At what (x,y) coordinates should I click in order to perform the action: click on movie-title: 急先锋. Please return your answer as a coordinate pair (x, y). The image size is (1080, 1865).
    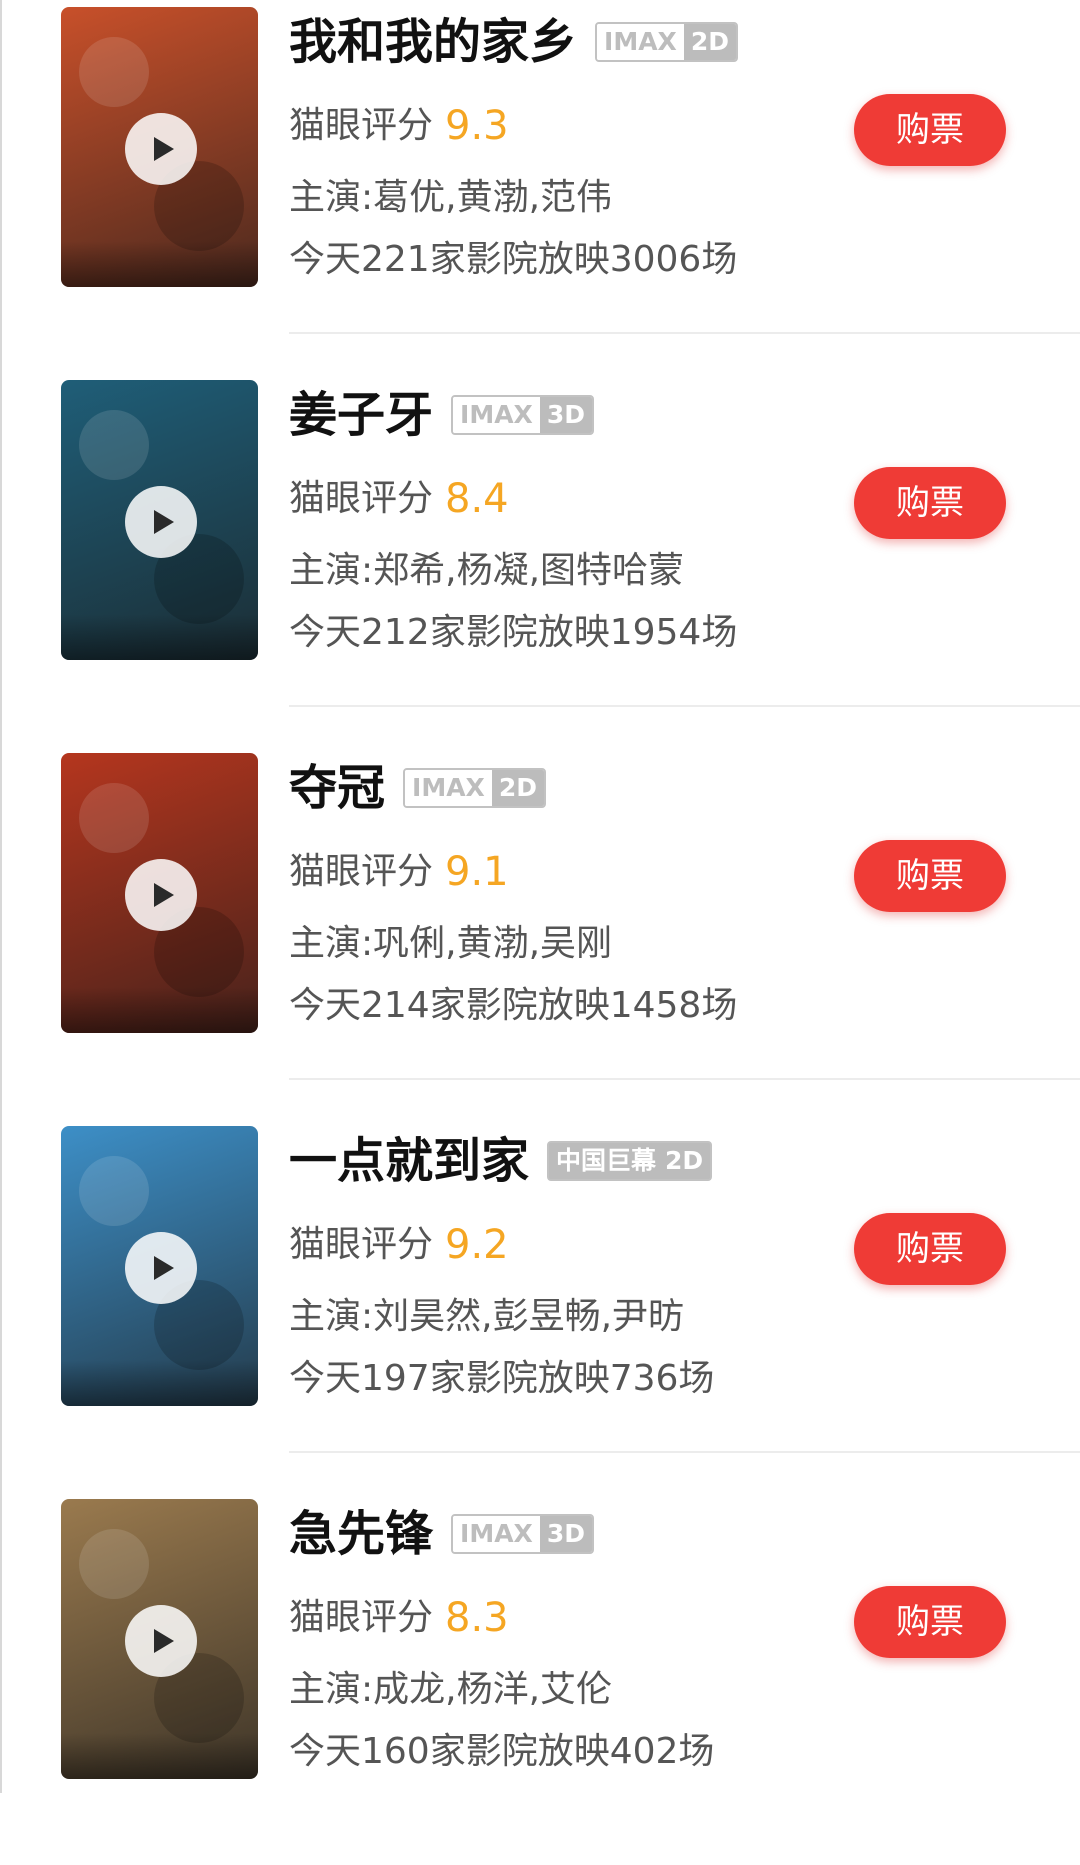
    Looking at the image, I should click on (361, 1534).